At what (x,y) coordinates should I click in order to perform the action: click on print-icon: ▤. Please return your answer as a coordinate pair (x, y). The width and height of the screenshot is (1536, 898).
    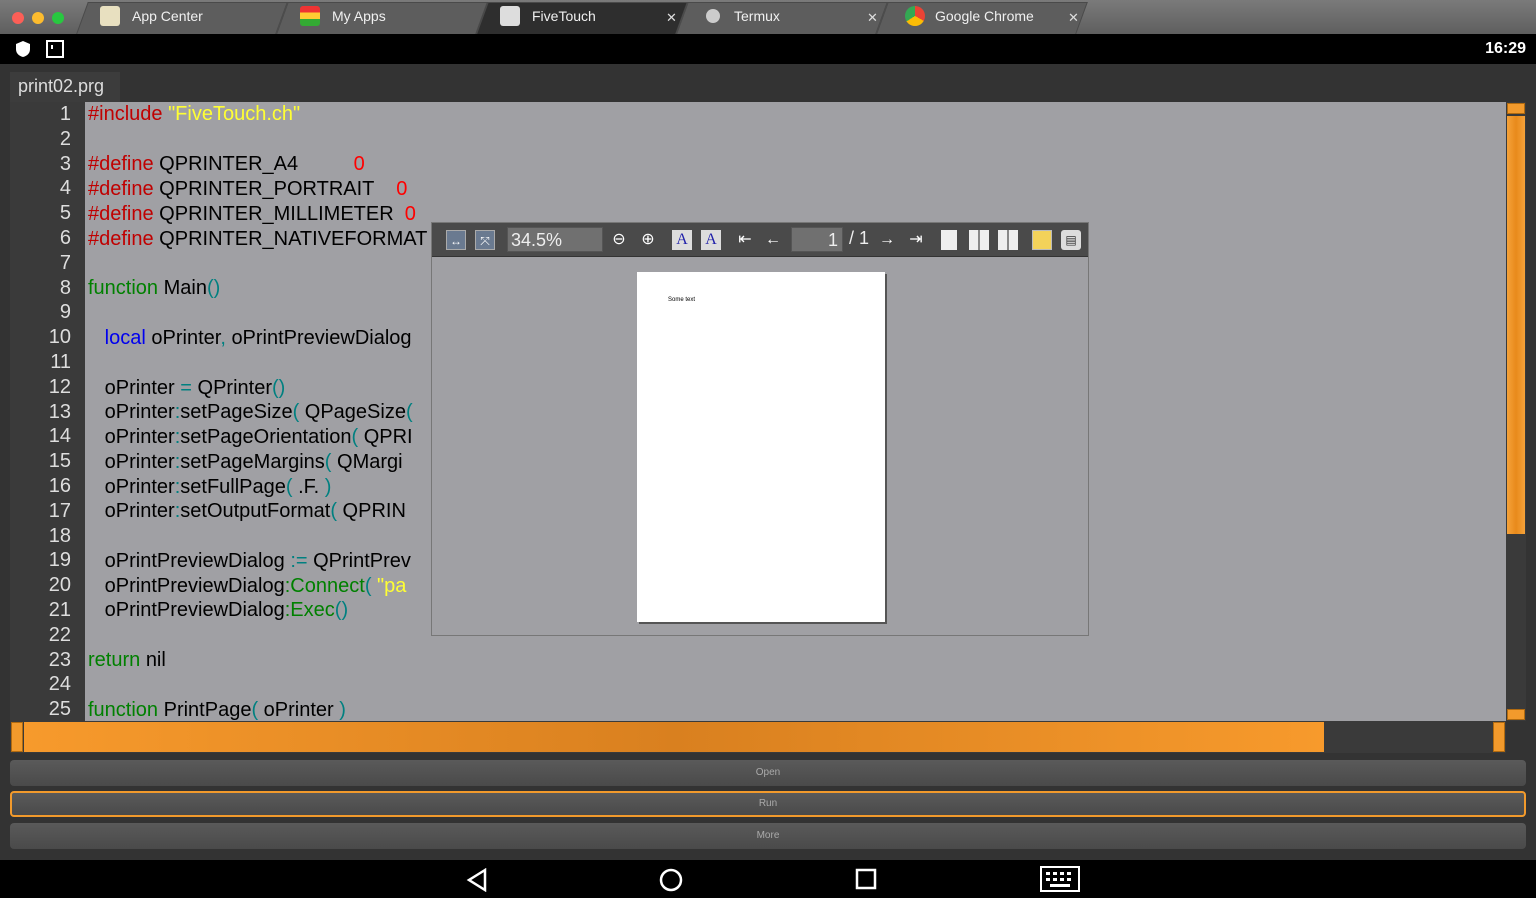
    Looking at the image, I should click on (1071, 240).